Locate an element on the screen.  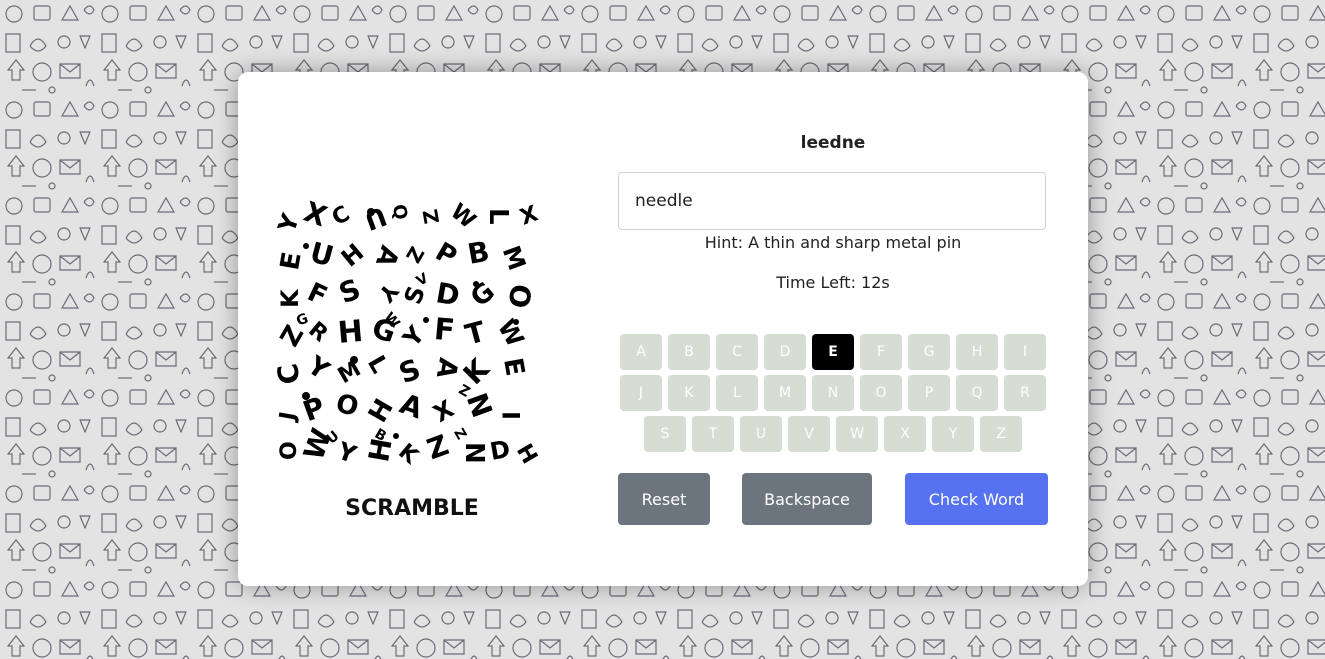
key-v: V is located at coordinates (809, 434).